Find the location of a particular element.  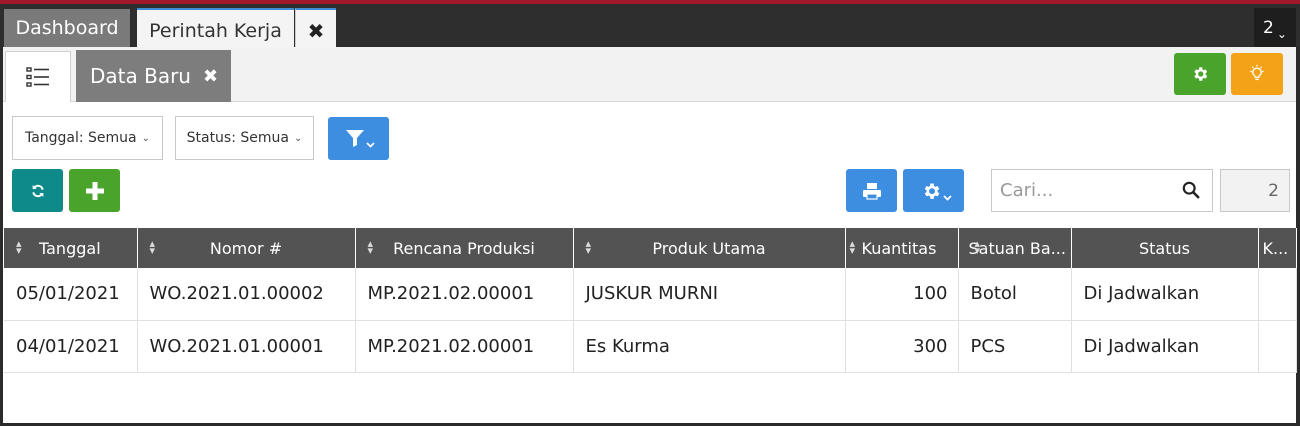

cell-date: 05/01/2021 is located at coordinates (71, 294).